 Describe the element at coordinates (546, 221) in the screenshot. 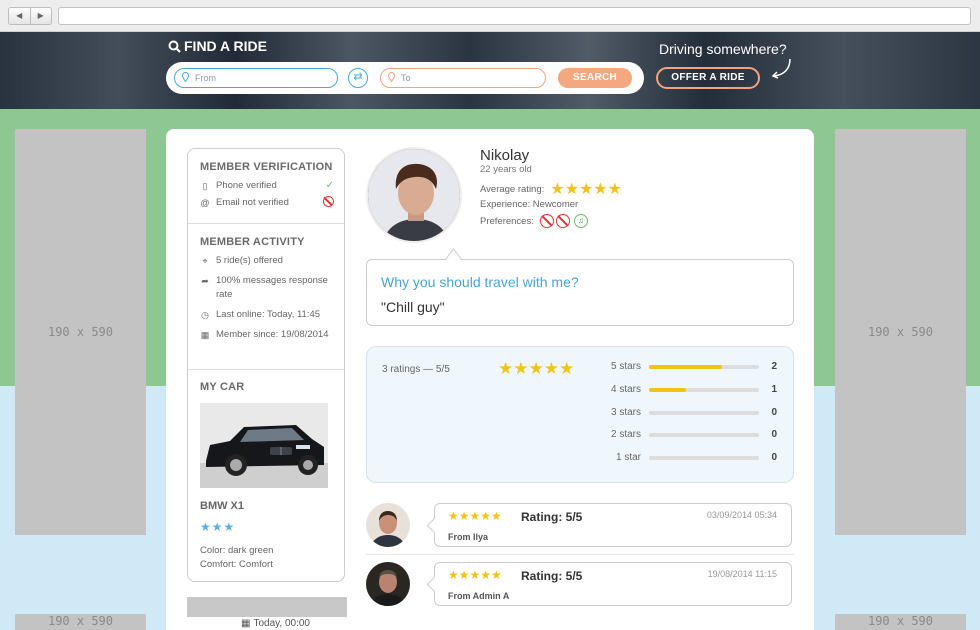

I see `no-smoking-icon` at that location.